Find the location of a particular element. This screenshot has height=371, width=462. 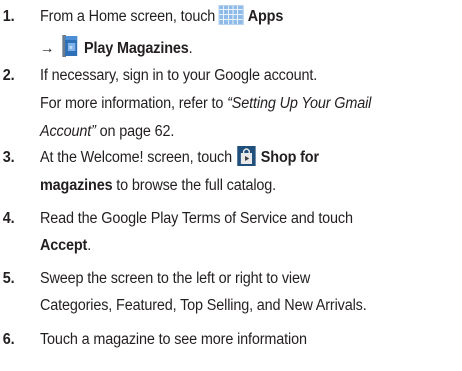

play-magazines-icon: ≡ is located at coordinates (70, 46).